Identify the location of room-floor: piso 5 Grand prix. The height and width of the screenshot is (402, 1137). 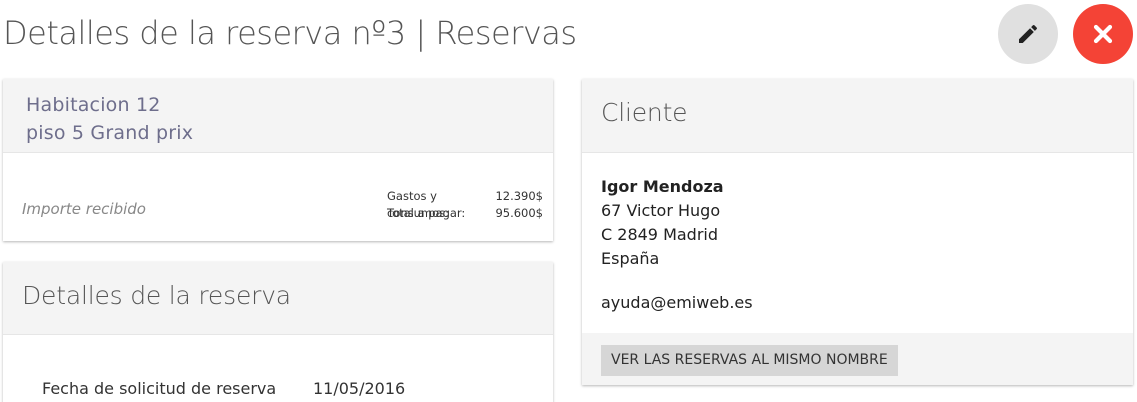
(110, 133).